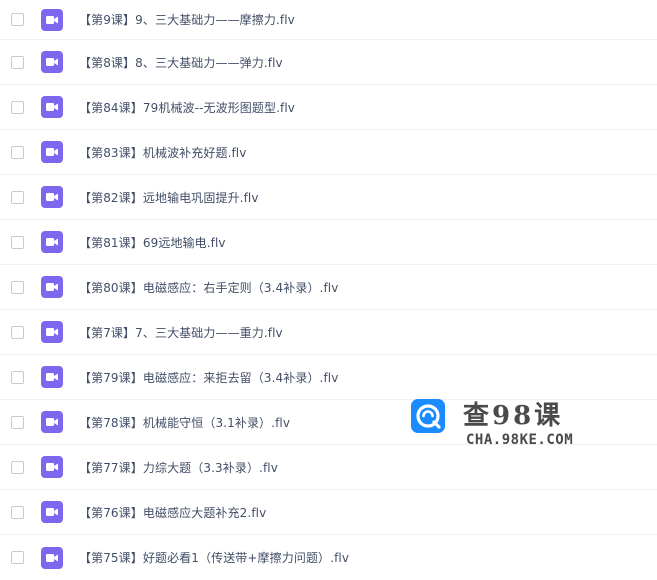 The width and height of the screenshot is (657, 580). I want to click on file-row: 【第83课】机械波补充好题.flv, so click(328, 152).